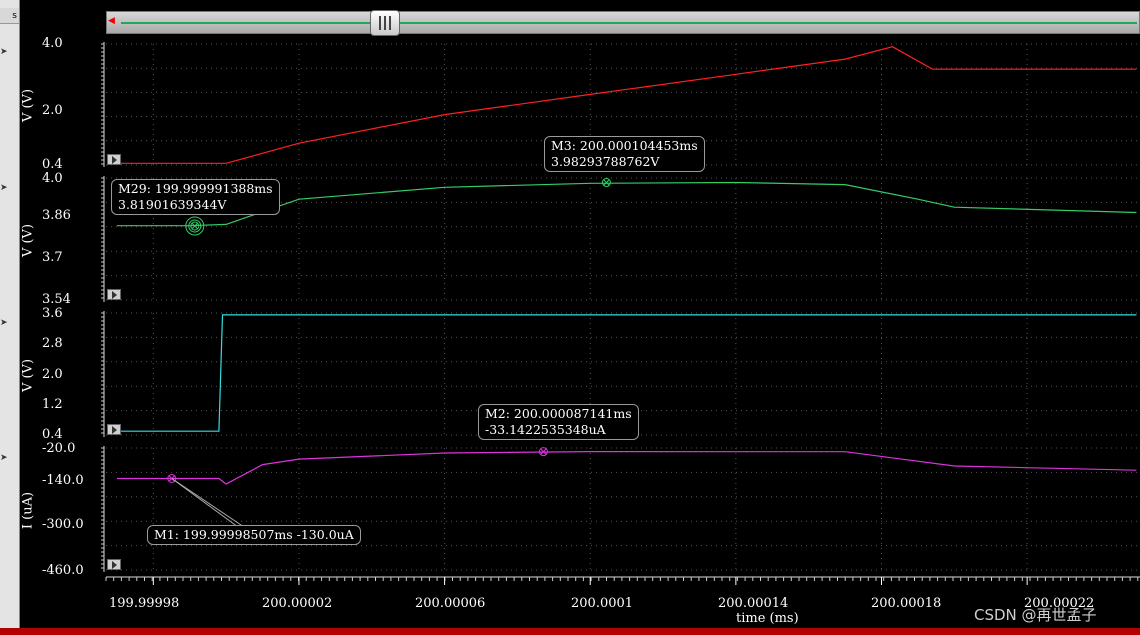 Image resolution: width=1140 pixels, height=635 pixels. Describe the element at coordinates (1035, 615) in the screenshot. I see `watermark: CSDN @再世孟子` at that location.